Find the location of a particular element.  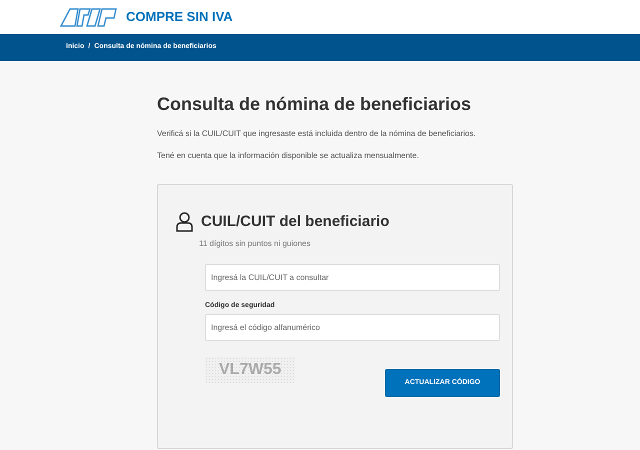

input-field: Ingresá el código alfanumérico is located at coordinates (352, 327).